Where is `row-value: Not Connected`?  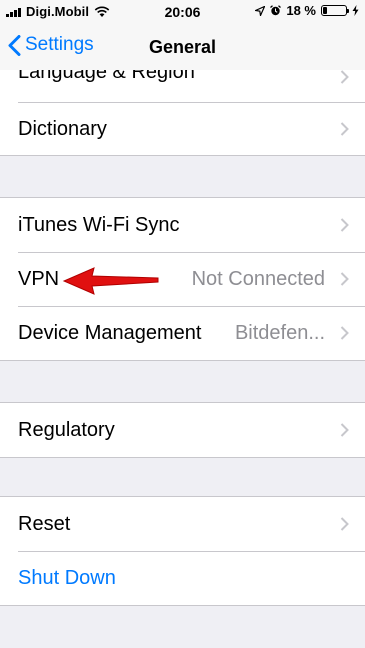 row-value: Not Connected is located at coordinates (258, 278).